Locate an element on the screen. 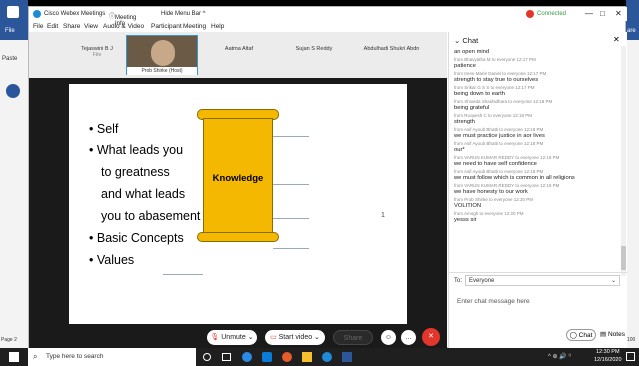  search-icon: ⌕ is located at coordinates (35, 356).